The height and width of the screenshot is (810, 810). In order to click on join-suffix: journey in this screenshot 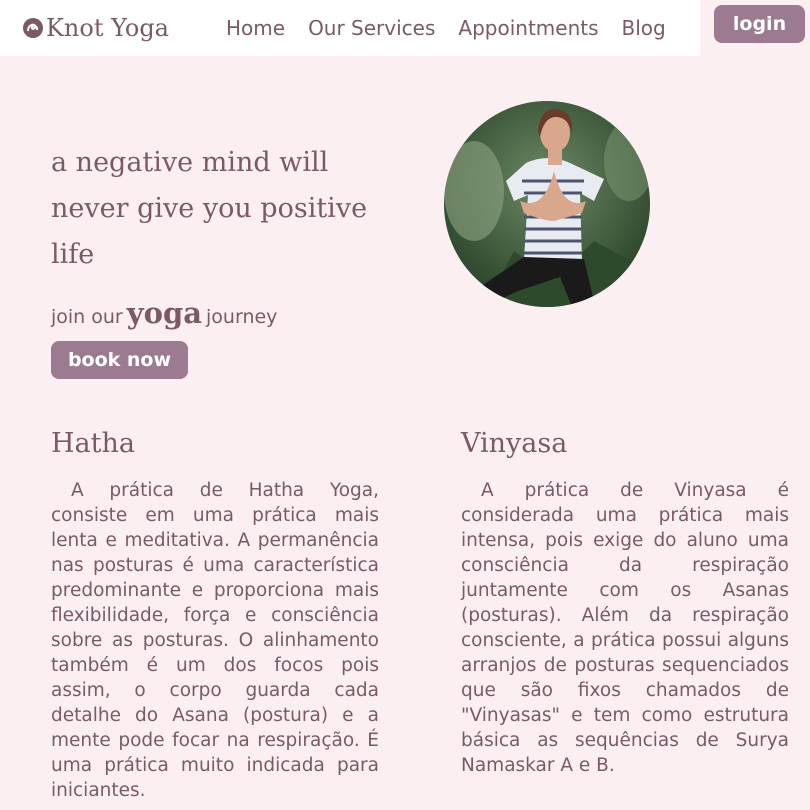, I will do `click(242, 317)`.